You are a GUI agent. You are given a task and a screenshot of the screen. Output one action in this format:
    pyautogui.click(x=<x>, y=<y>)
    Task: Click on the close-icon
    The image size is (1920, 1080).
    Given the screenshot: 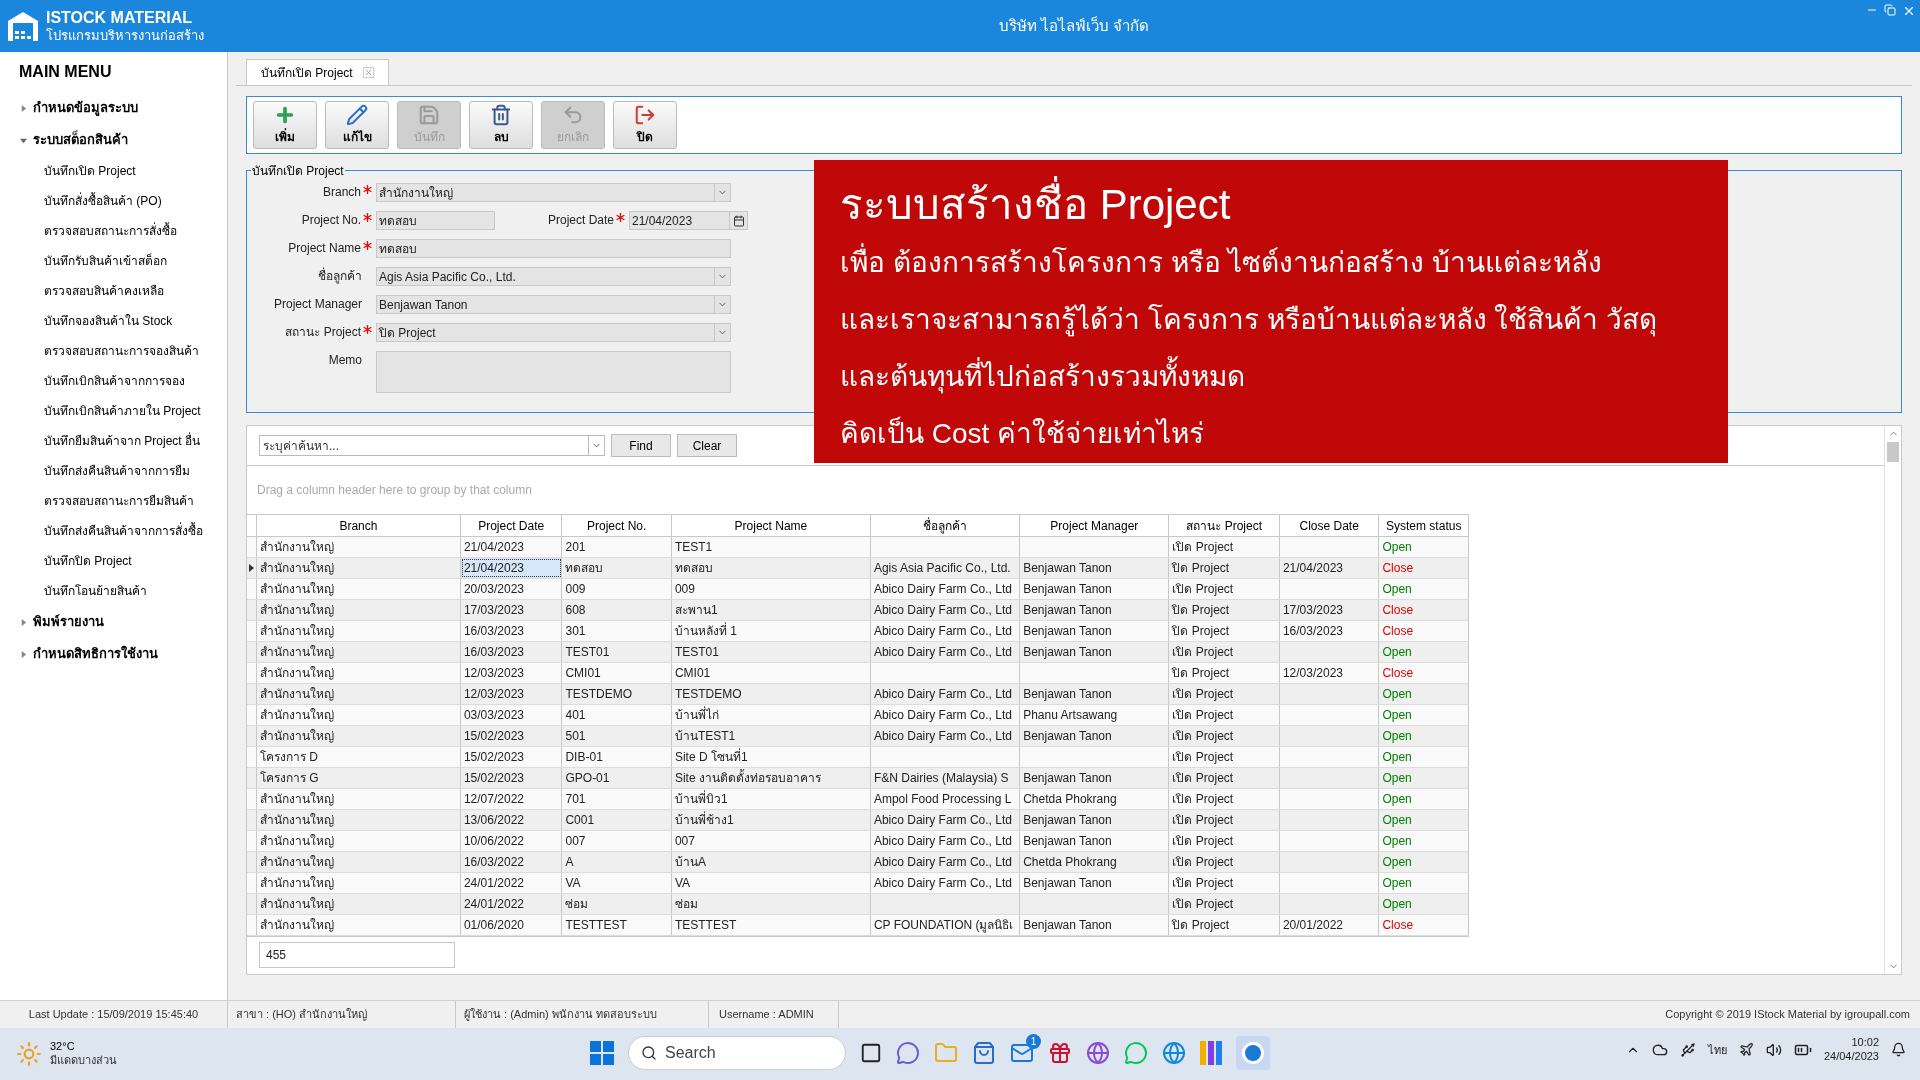 What is the action you would take?
    pyautogui.click(x=1909, y=11)
    